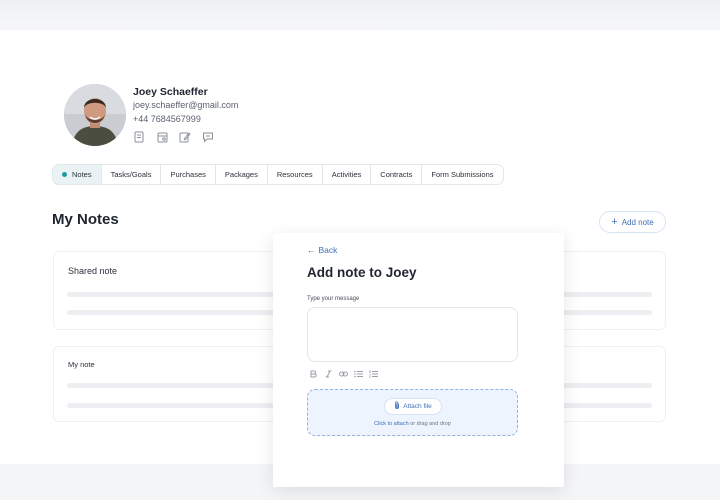 Image resolution: width=720 pixels, height=500 pixels. I want to click on chat-icon, so click(208, 136).